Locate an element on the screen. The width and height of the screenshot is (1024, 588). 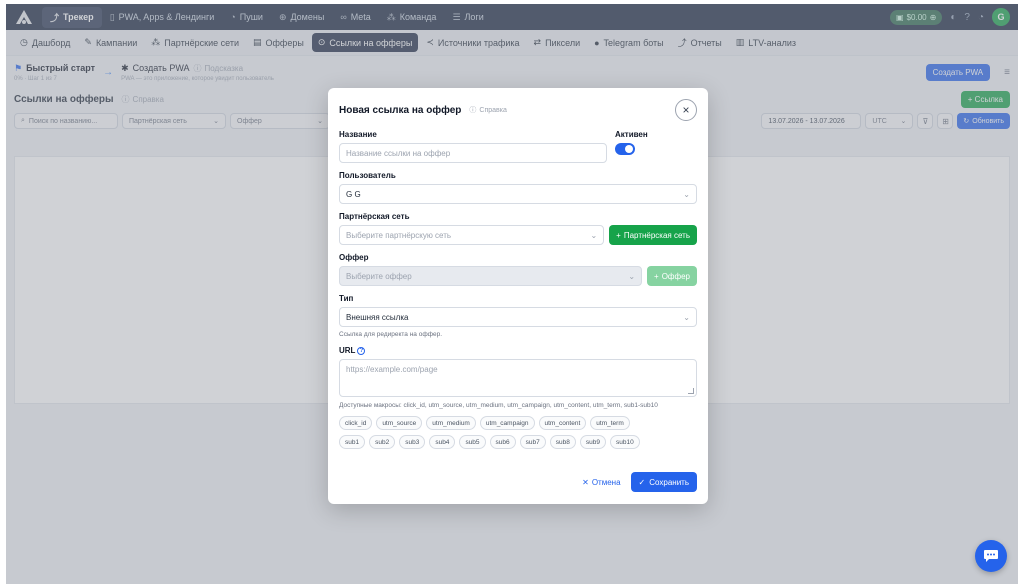
macro-chip: sub4 is located at coordinates (442, 442).